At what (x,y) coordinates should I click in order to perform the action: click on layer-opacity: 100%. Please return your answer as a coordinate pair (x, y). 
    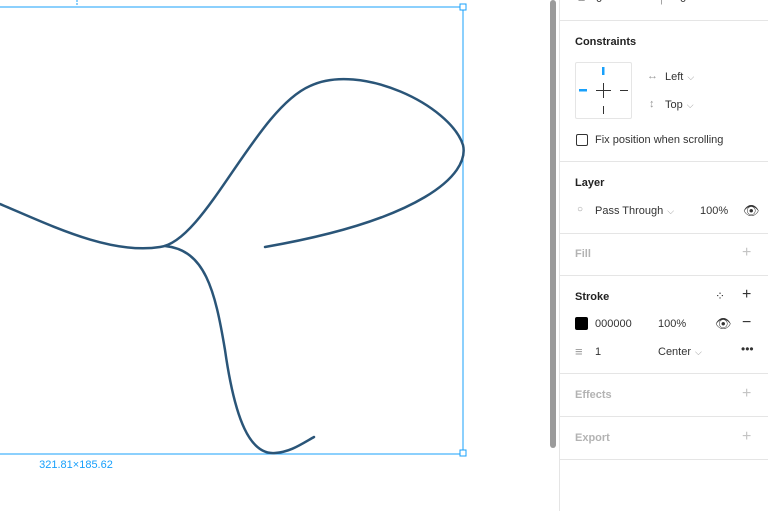
    Looking at the image, I should click on (714, 211).